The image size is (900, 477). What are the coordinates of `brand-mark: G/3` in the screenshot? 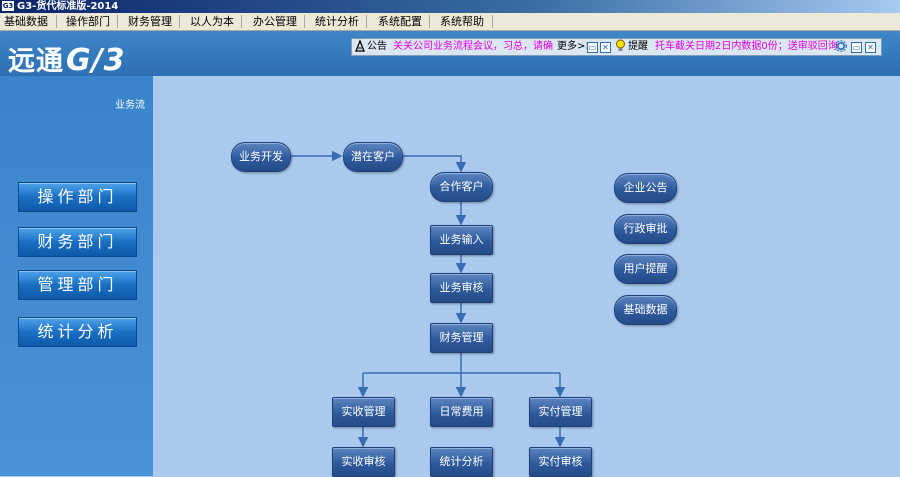 It's located at (96, 60).